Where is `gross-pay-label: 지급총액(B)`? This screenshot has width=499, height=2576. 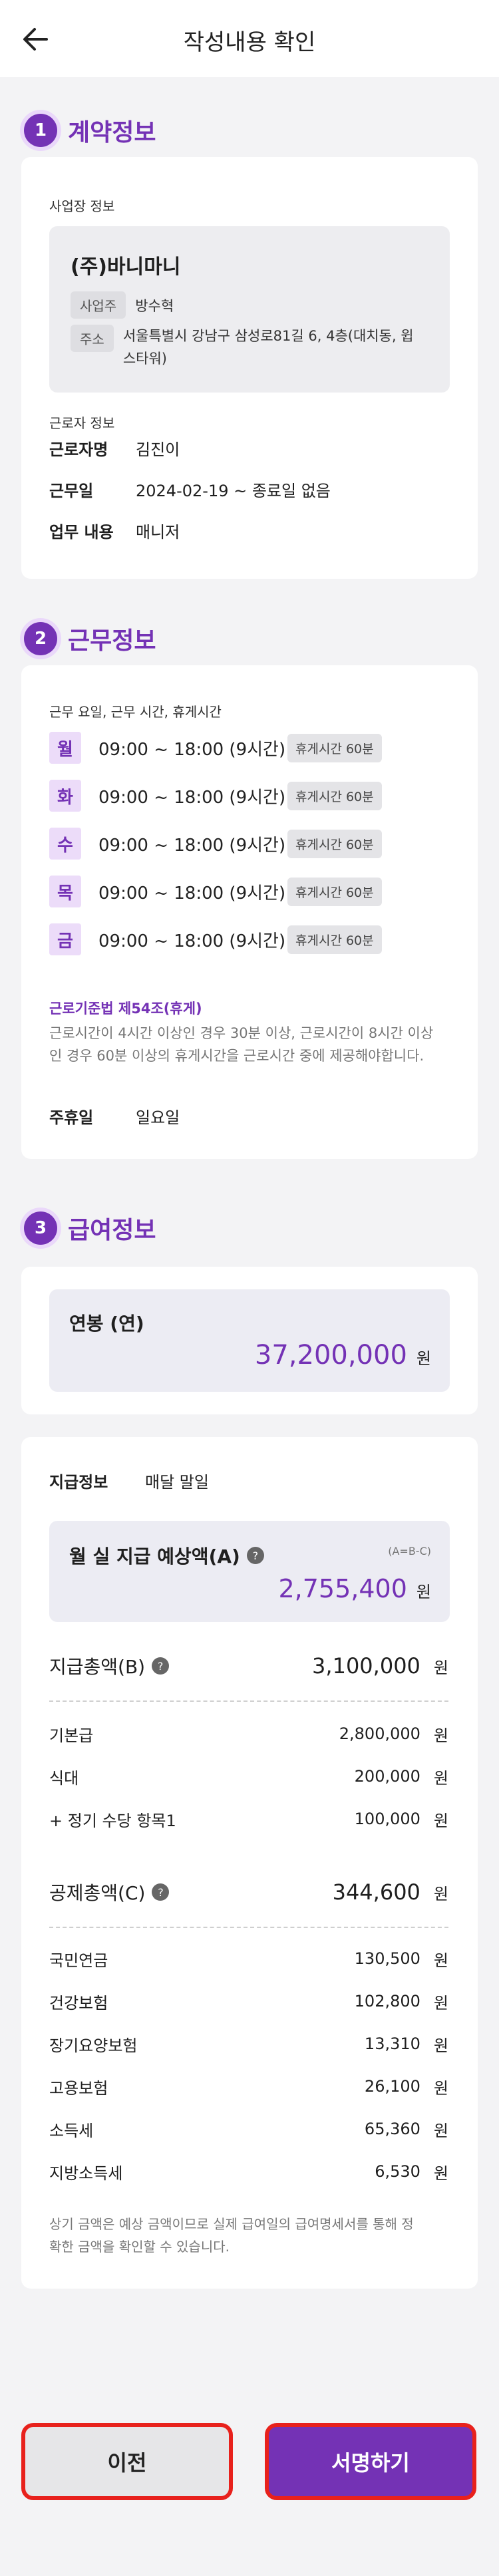
gross-pay-label: 지급총액(B) is located at coordinates (97, 1667).